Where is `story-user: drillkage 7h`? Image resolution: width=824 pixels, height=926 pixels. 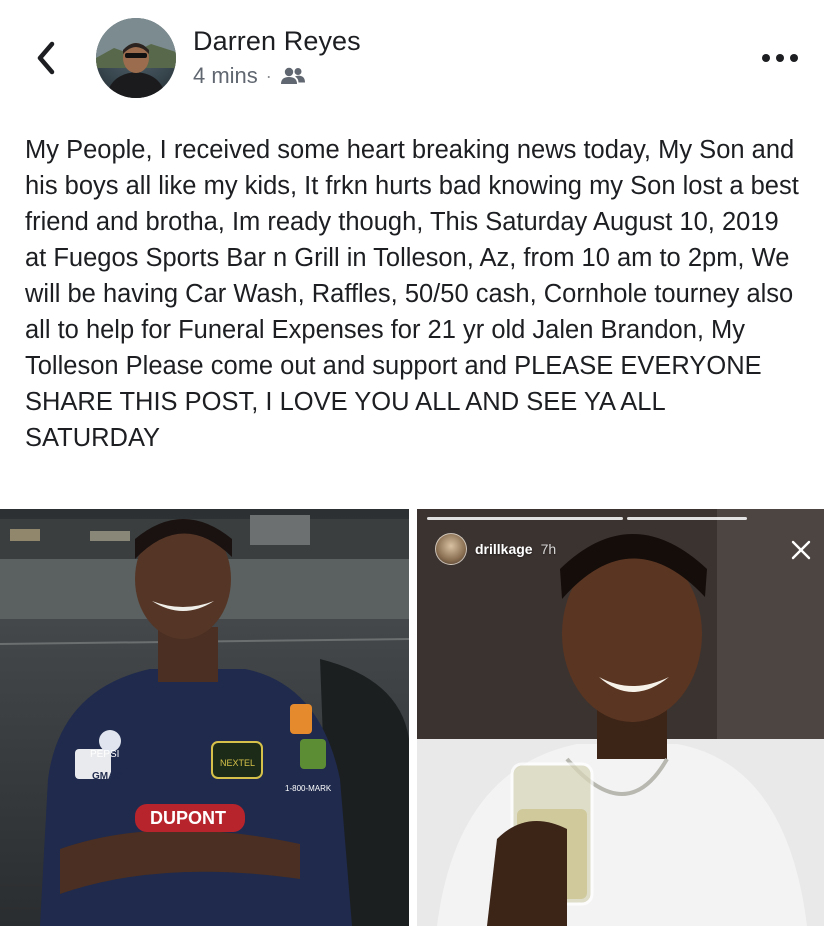 story-user: drillkage 7h is located at coordinates (495, 549).